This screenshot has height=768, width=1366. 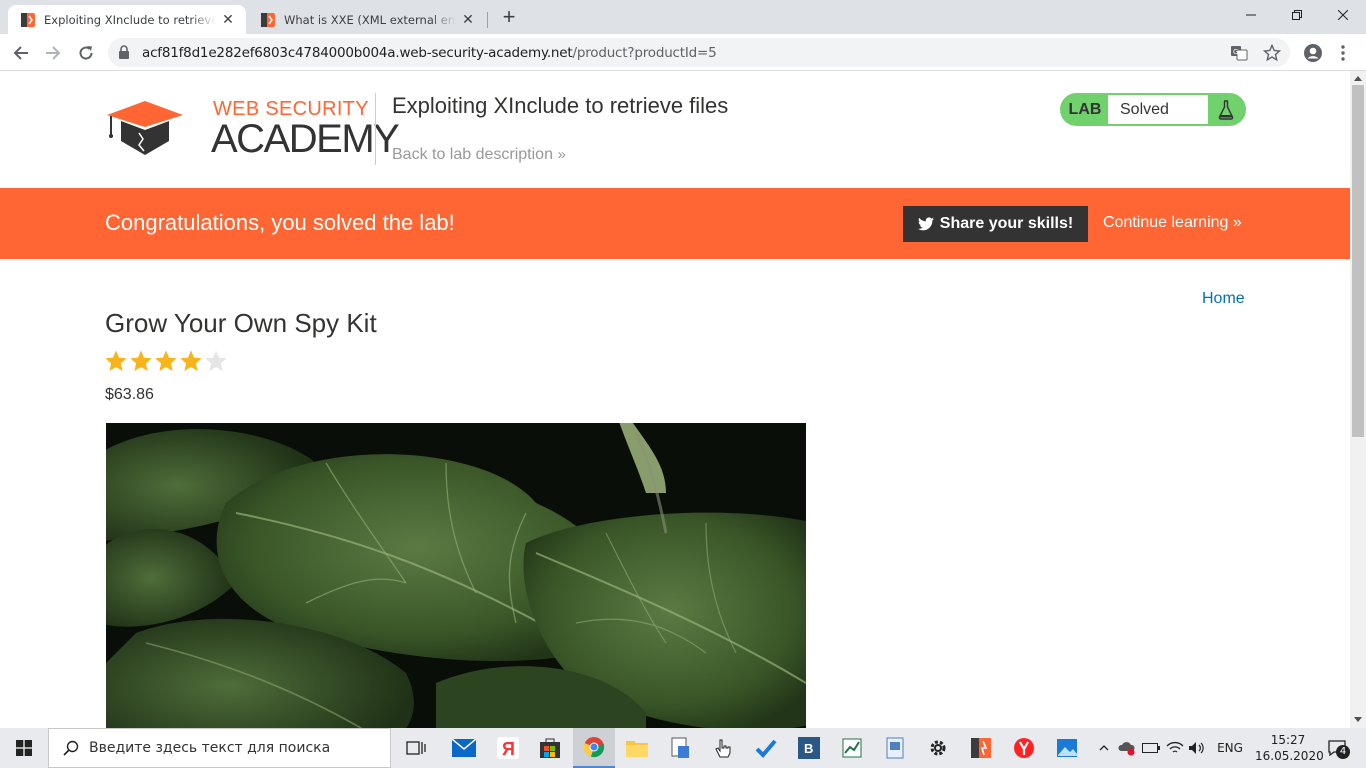 I want to click on translate-icon: G, so click(x=1239, y=53).